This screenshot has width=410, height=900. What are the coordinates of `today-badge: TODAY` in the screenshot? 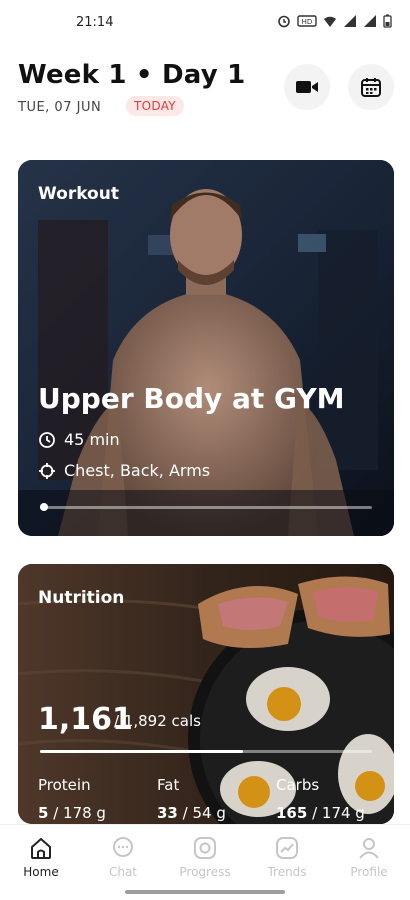 It's located at (155, 106).